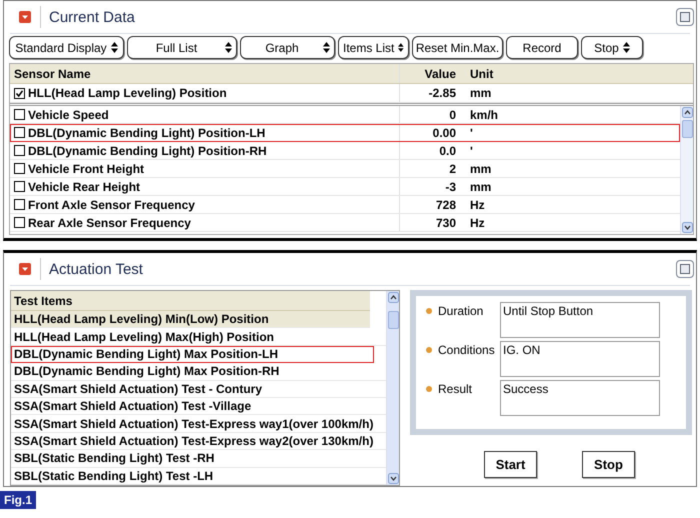 The height and width of the screenshot is (518, 700). What do you see at coordinates (109, 223) in the screenshot?
I see `sensor-name: Rear Axle Sensor Frequency` at bounding box center [109, 223].